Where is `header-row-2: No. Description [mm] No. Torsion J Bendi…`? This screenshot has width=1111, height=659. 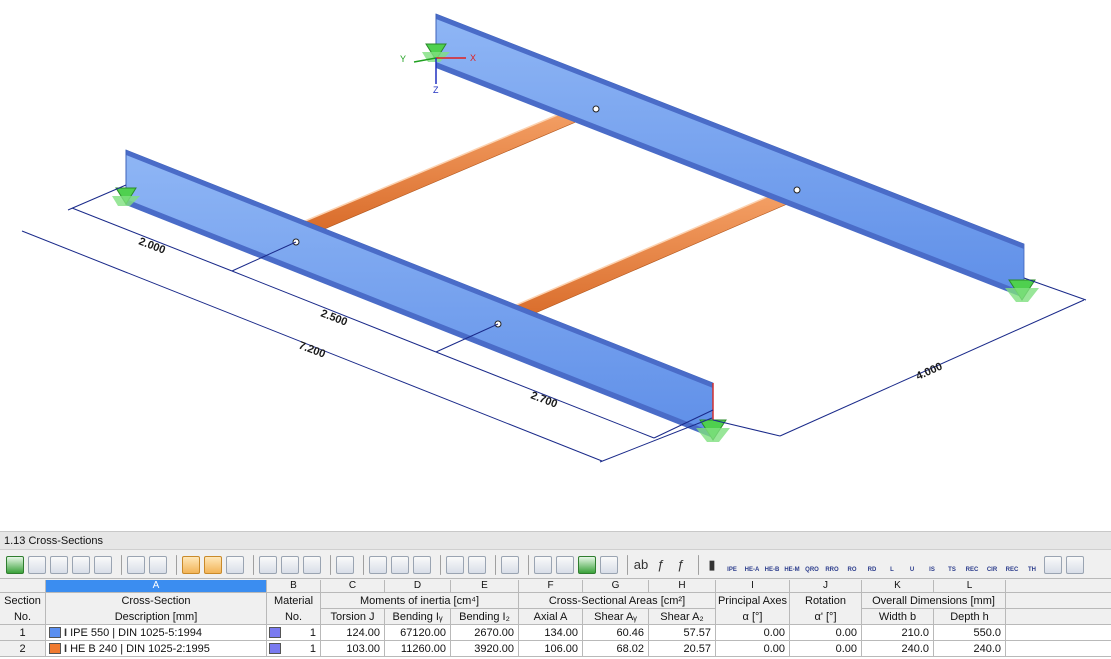
header-row-2: No. Description [mm] No. Torsion J Bendi… is located at coordinates (555, 617).